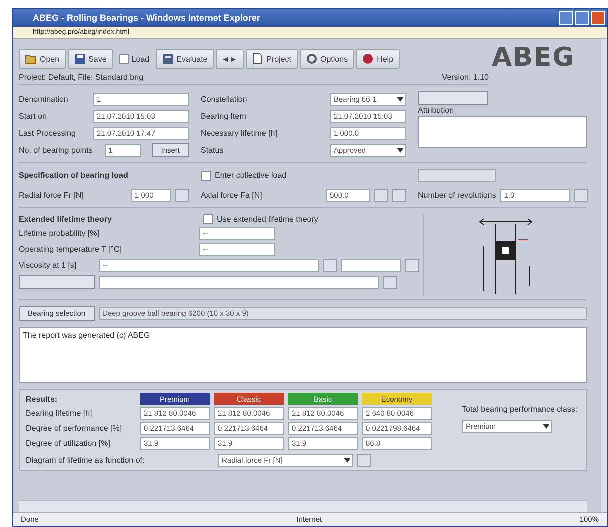  Describe the element at coordinates (230, 59) in the screenshot. I see `toolbar-button: ◄►` at that location.